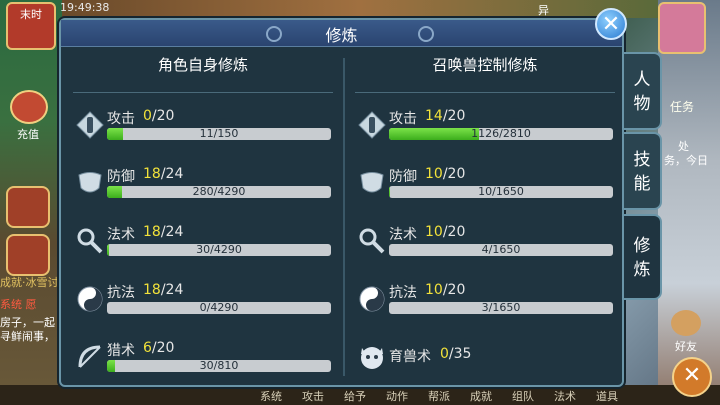  What do you see at coordinates (565, 396) in the screenshot?
I see `menu-magic: 法术` at bounding box center [565, 396].